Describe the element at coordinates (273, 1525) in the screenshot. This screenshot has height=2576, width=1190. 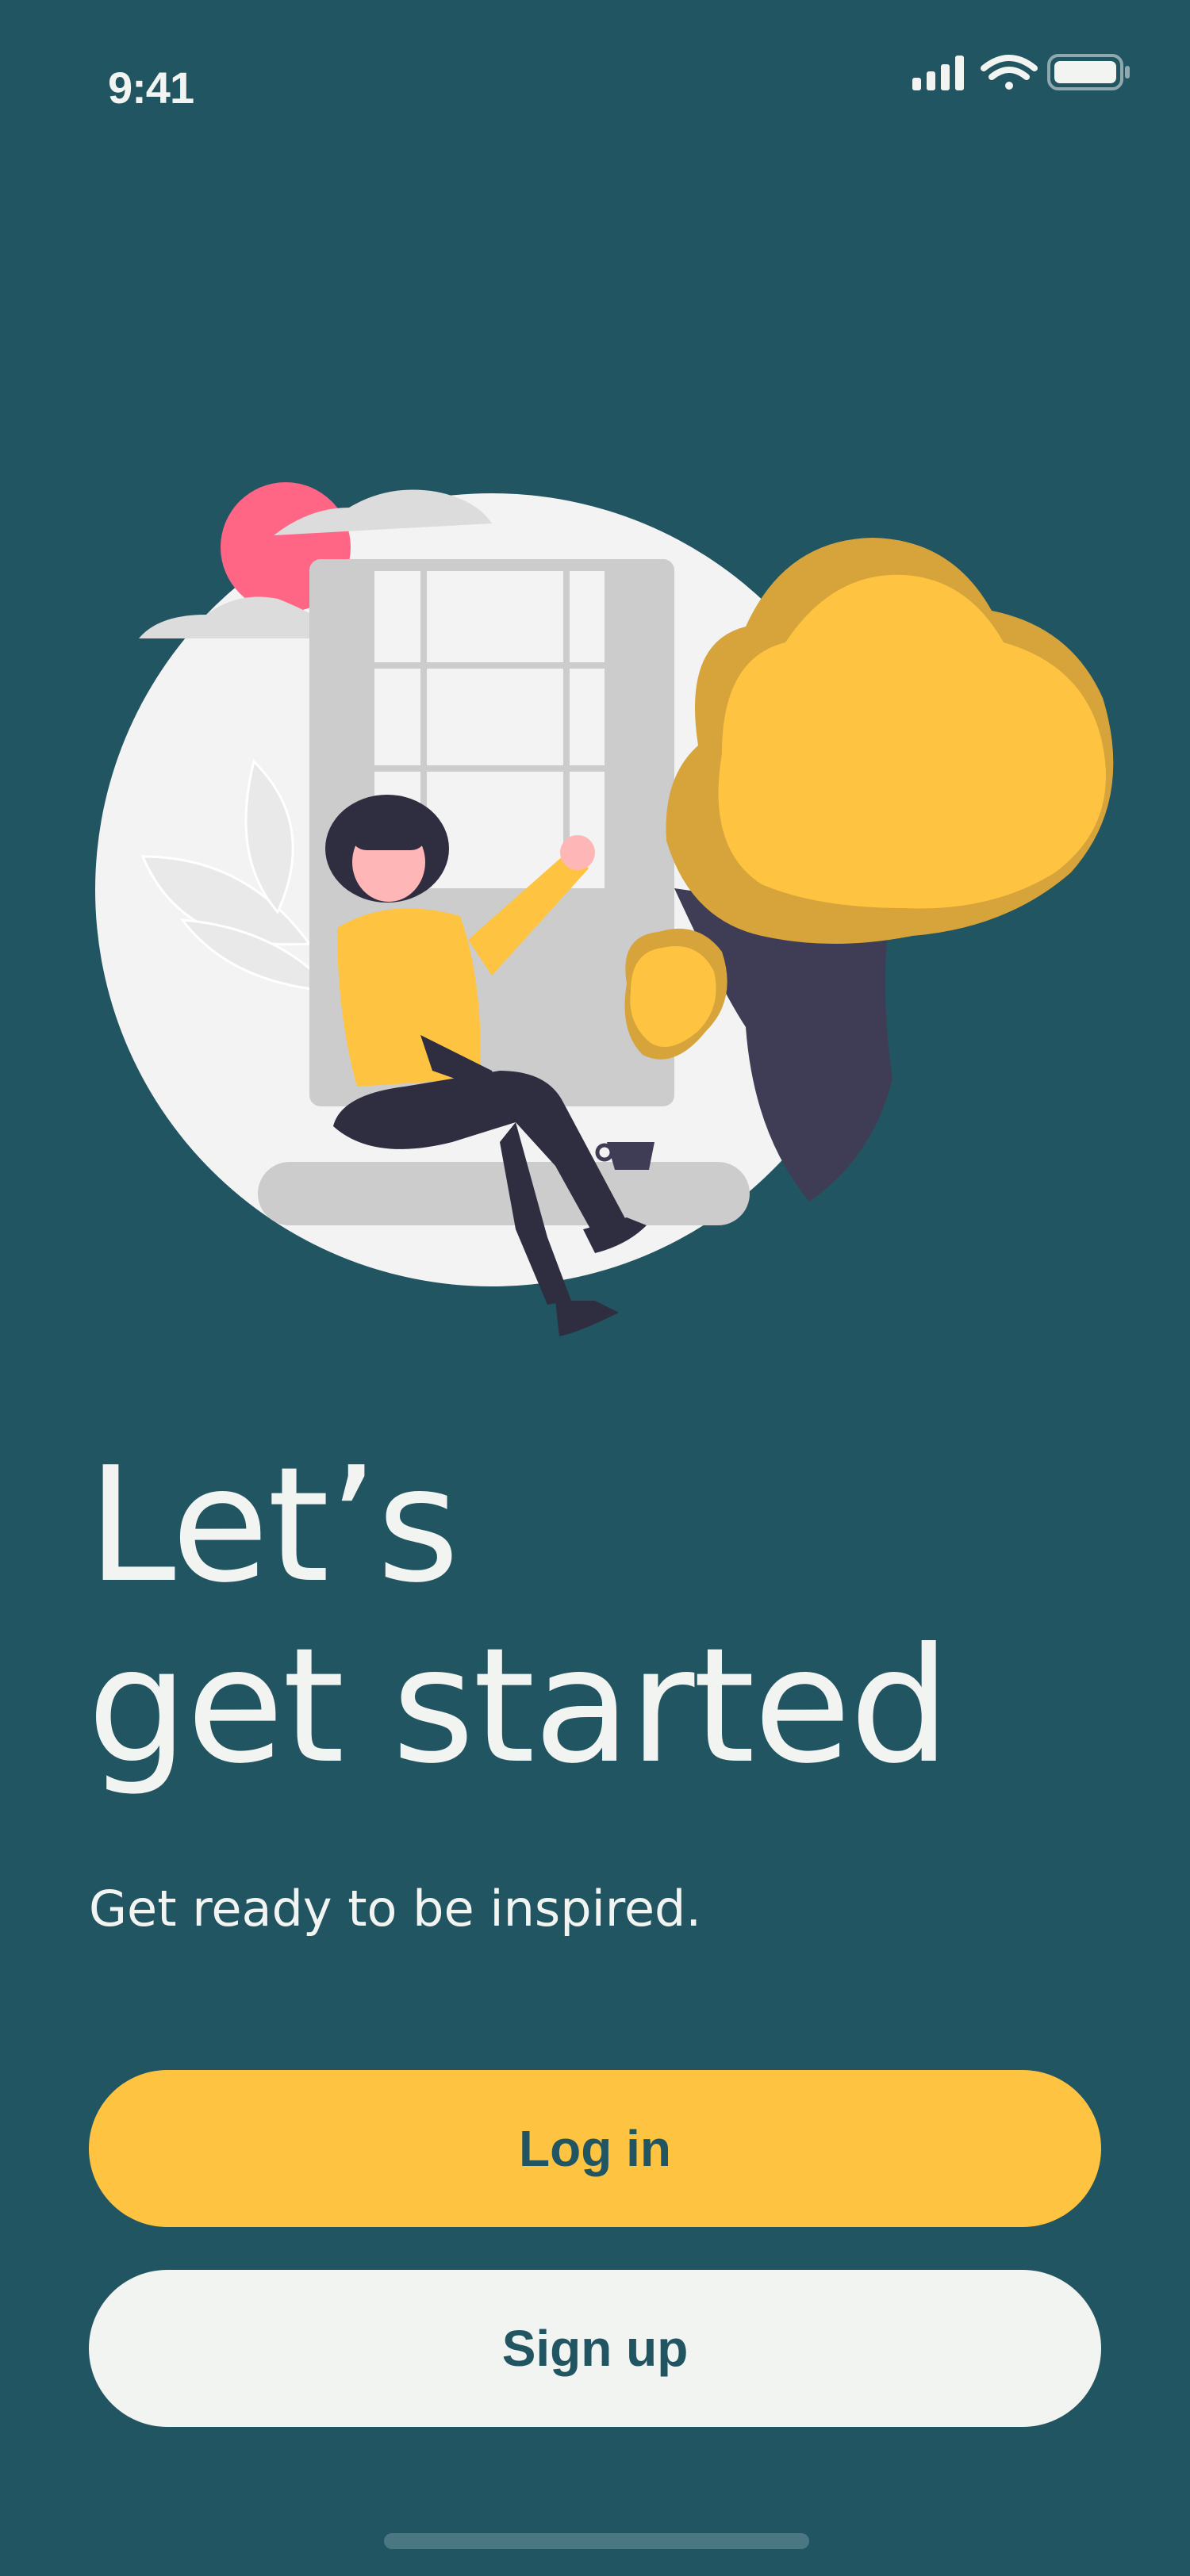
I see `title-line-1: Let’s` at that location.